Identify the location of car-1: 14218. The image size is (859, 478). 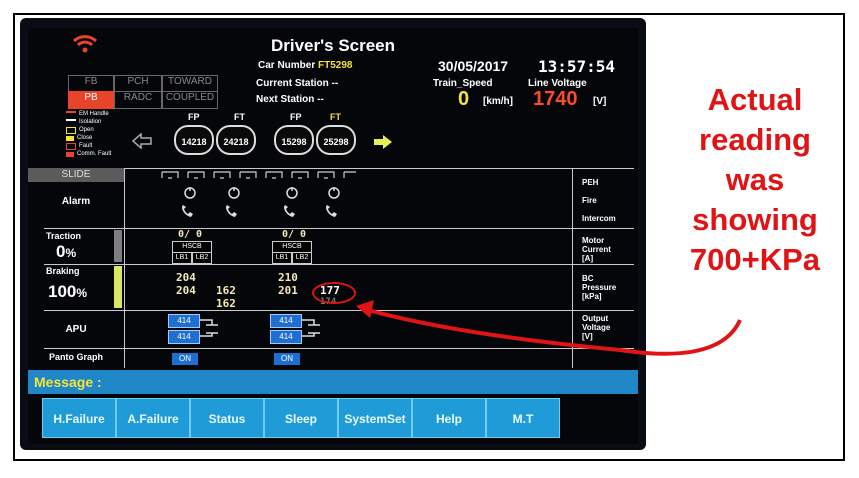
(194, 140).